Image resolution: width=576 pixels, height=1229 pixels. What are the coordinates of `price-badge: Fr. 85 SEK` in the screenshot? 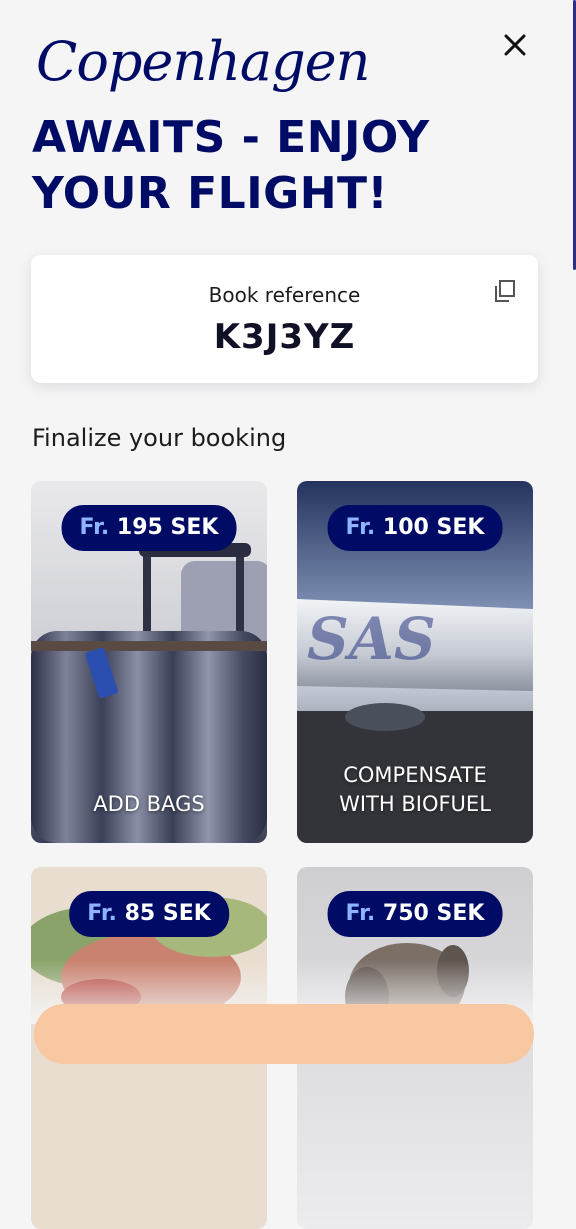 It's located at (149, 914).